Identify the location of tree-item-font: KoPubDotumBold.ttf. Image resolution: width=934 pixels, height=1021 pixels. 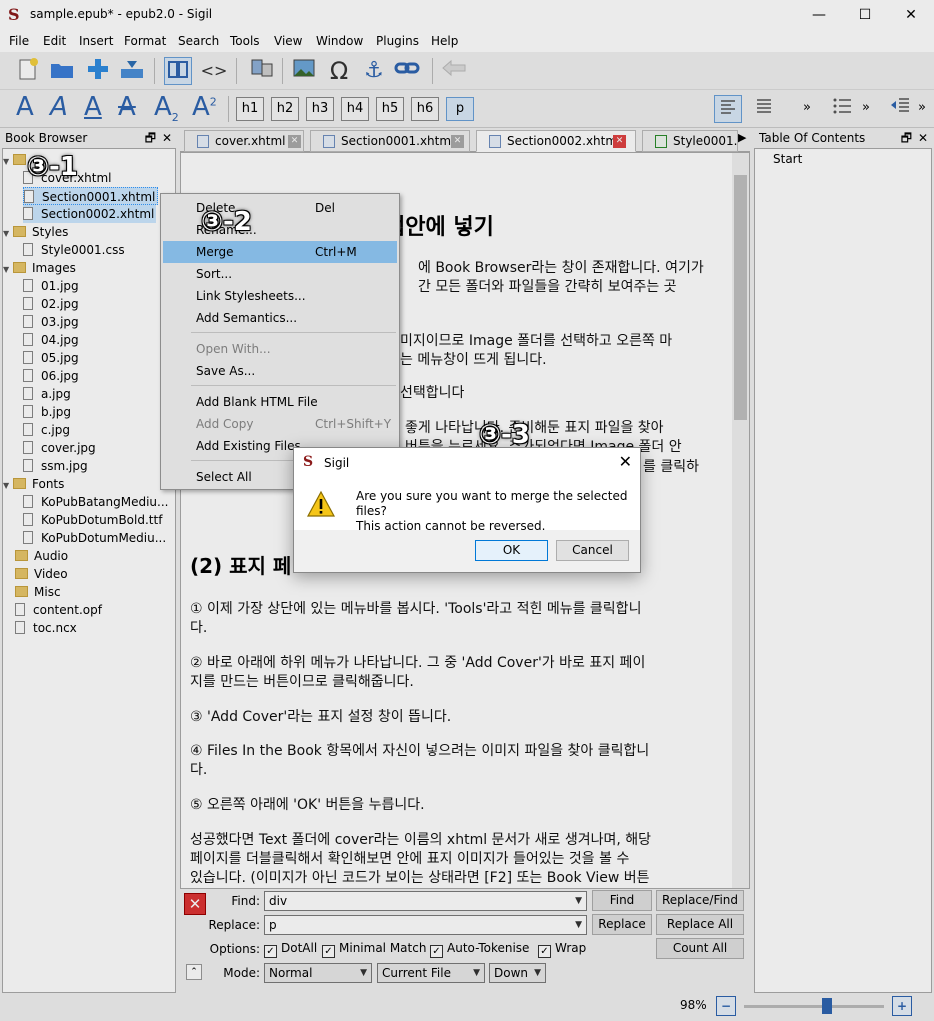
(92, 520).